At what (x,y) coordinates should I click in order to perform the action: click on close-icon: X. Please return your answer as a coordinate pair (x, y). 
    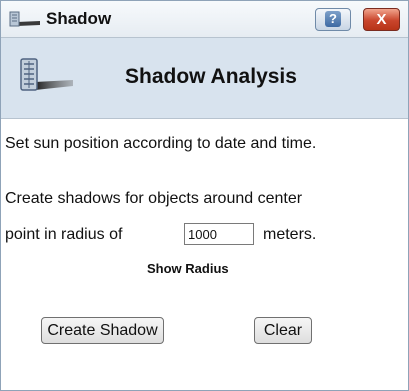
    Looking at the image, I should click on (381, 19).